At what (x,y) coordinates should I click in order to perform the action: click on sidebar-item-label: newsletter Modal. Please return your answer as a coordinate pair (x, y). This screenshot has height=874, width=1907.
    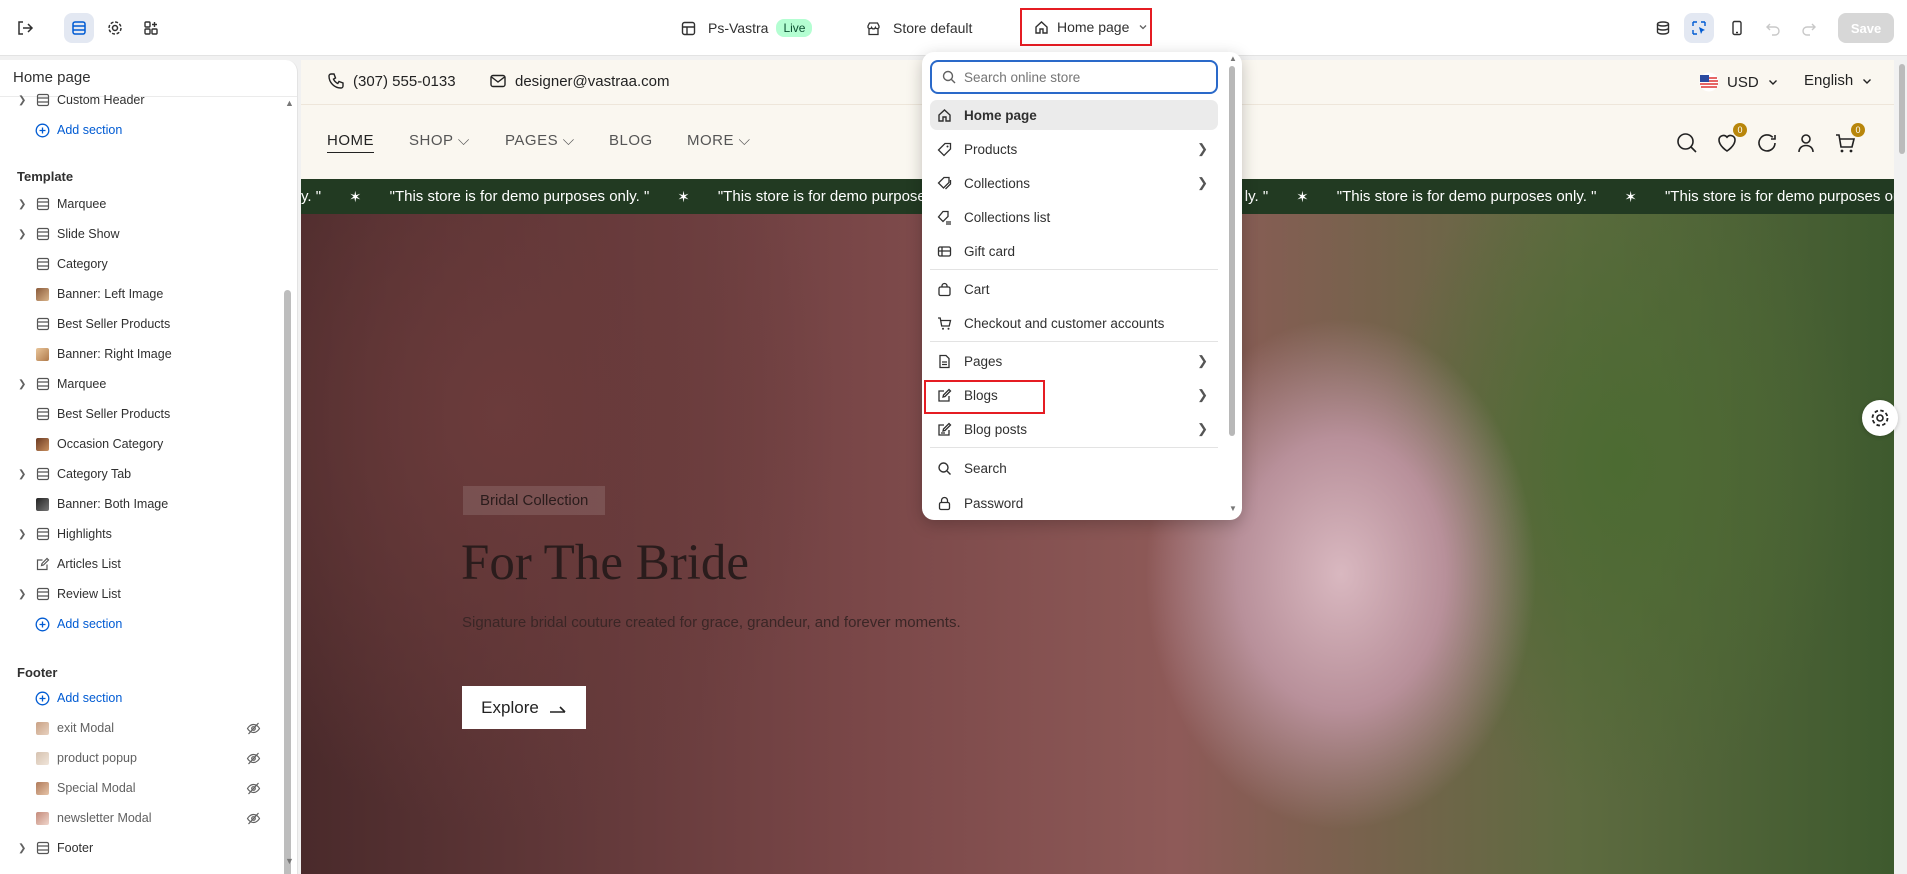
    Looking at the image, I should click on (104, 818).